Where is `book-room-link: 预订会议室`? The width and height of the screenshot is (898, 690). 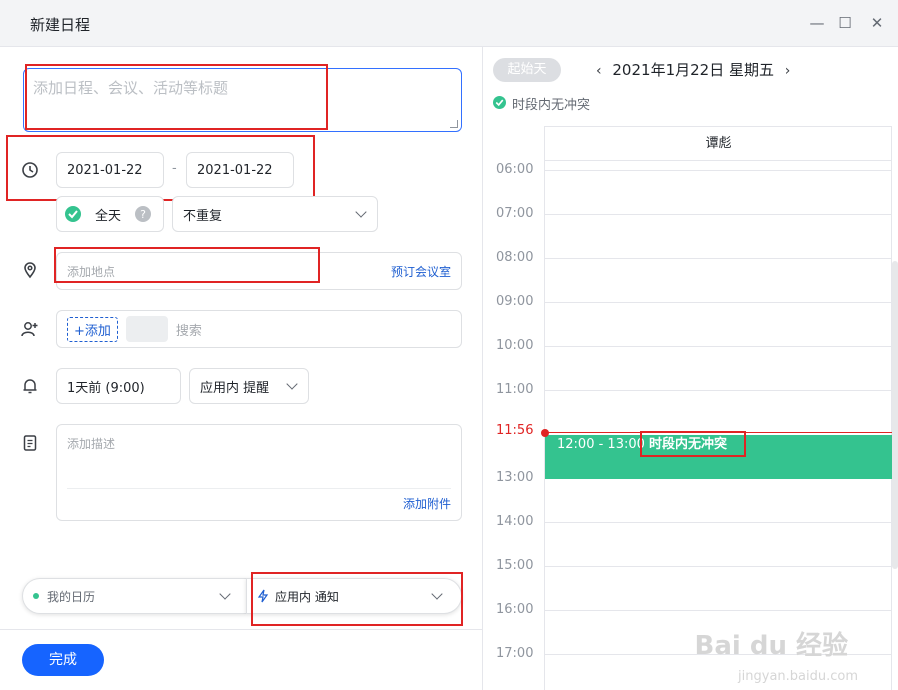 book-room-link: 预订会议室 is located at coordinates (421, 271).